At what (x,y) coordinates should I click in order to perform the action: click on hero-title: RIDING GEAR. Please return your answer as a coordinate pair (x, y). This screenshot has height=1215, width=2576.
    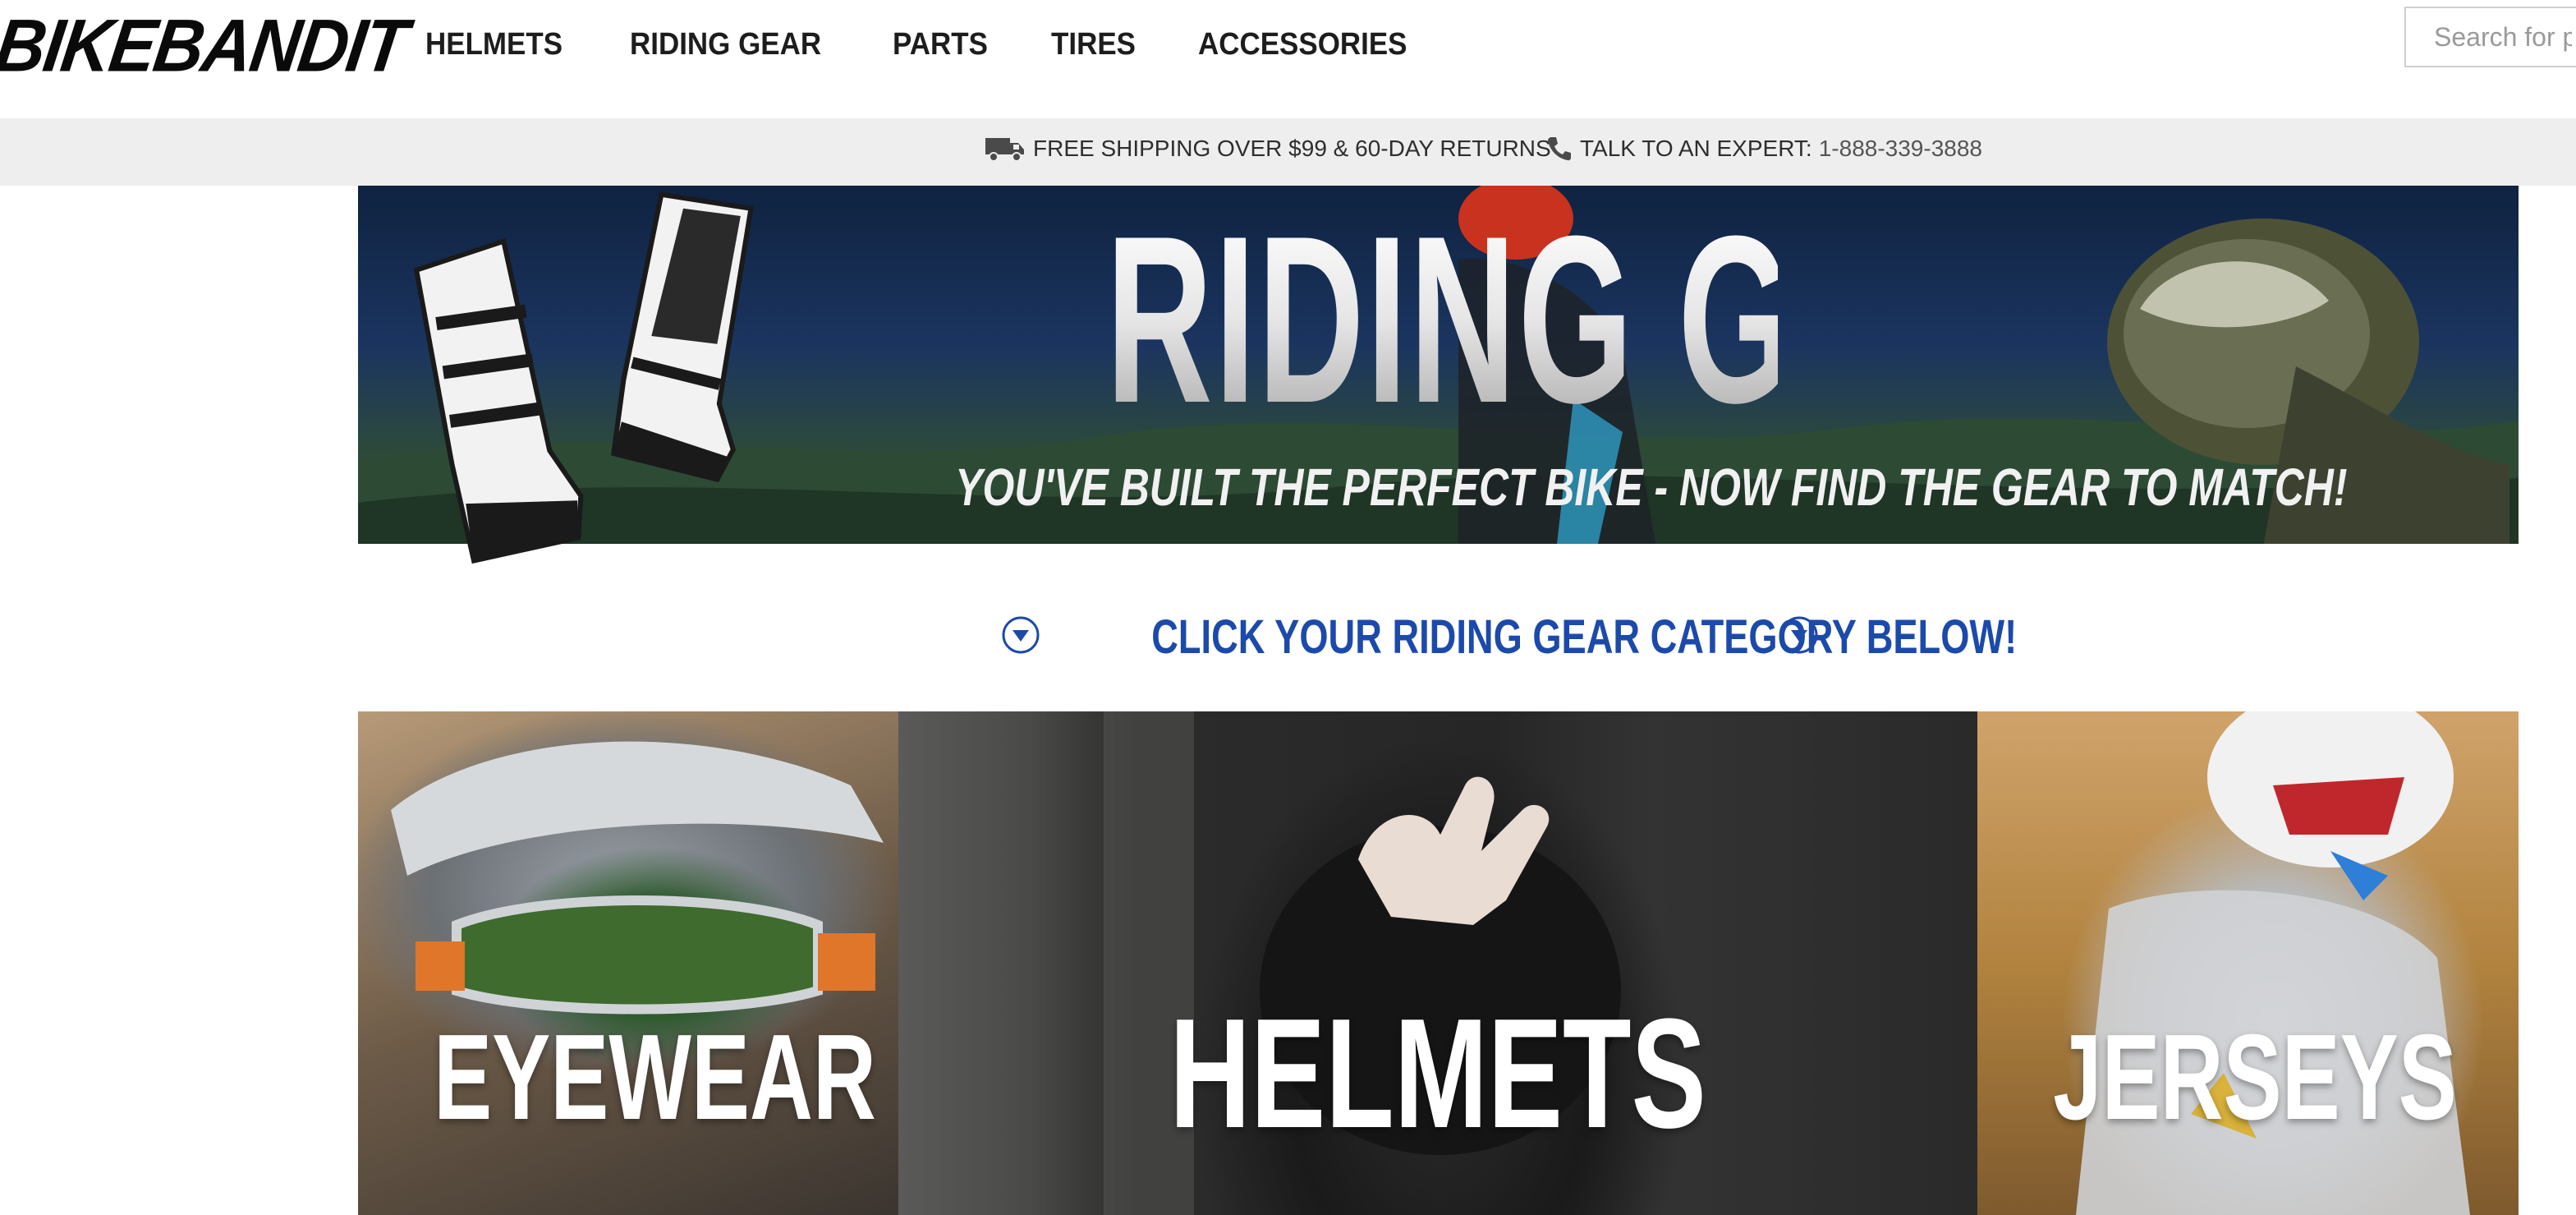
    Looking at the image, I should click on (1609, 319).